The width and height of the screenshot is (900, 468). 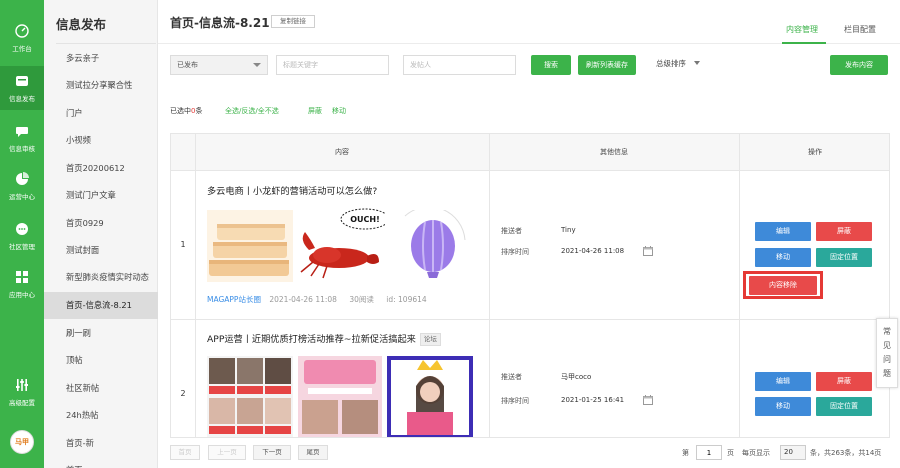 What do you see at coordinates (101, 250) in the screenshot?
I see `sidebar-item: 测试封面` at bounding box center [101, 250].